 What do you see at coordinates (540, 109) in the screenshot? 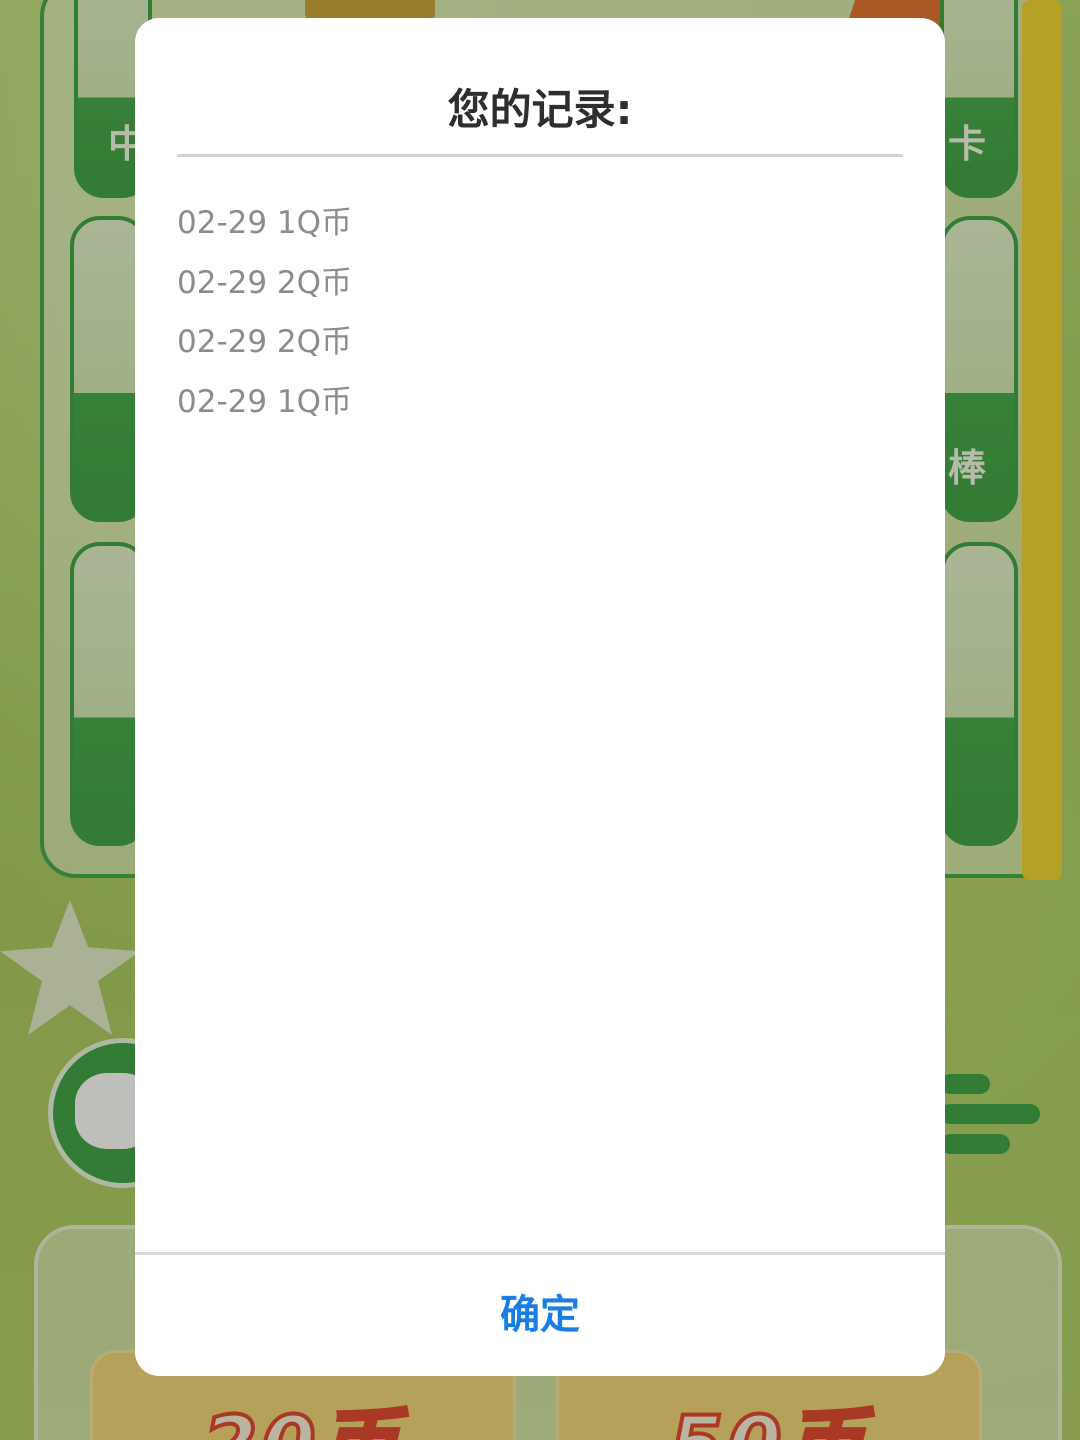
I see `dialog-title: 您的记录:` at bounding box center [540, 109].